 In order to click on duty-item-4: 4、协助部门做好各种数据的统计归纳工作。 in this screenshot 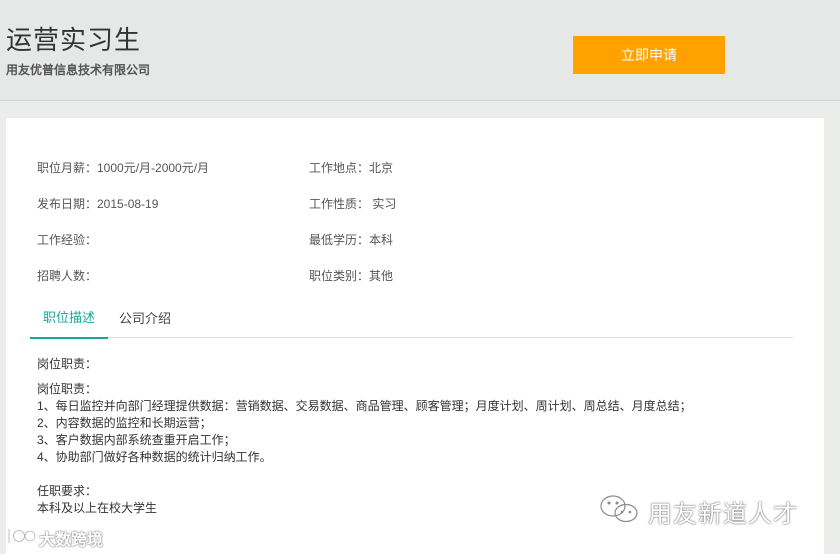, I will do `click(154, 457)`.